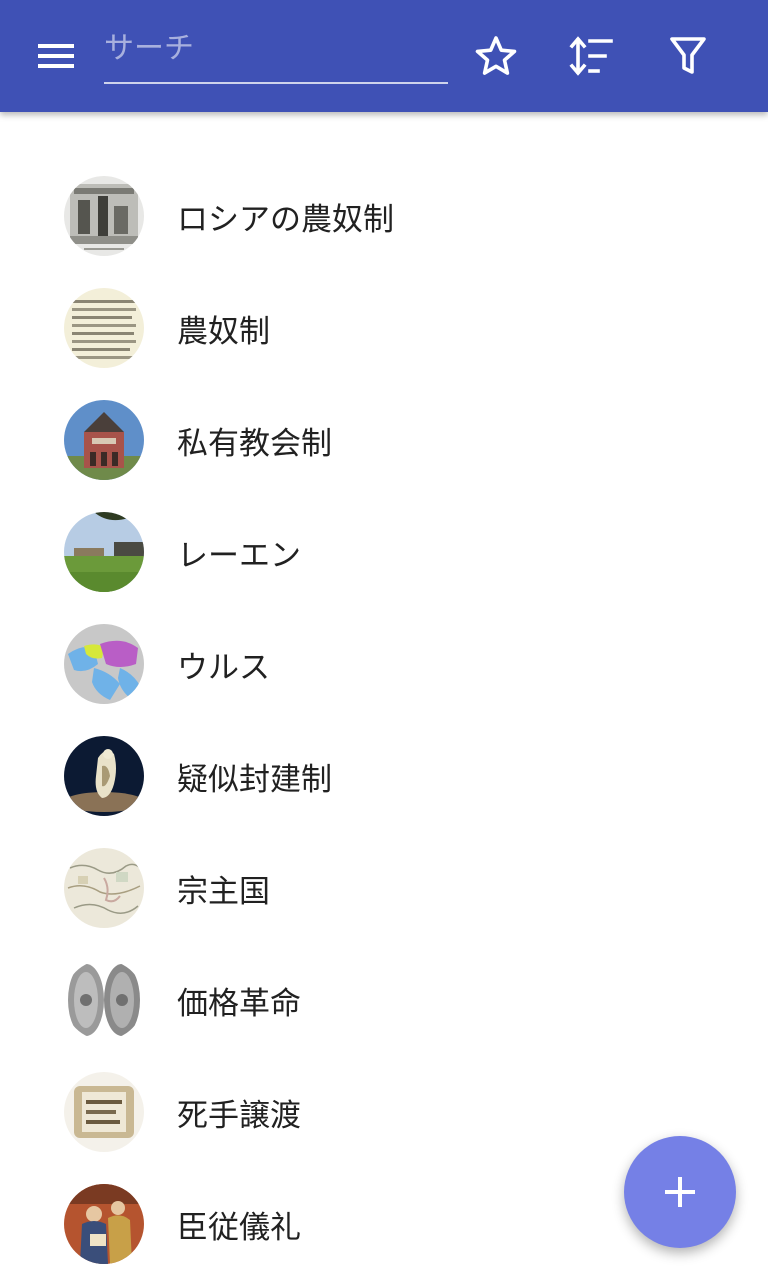 The image size is (768, 1280). I want to click on filter-icon, so click(688, 55).